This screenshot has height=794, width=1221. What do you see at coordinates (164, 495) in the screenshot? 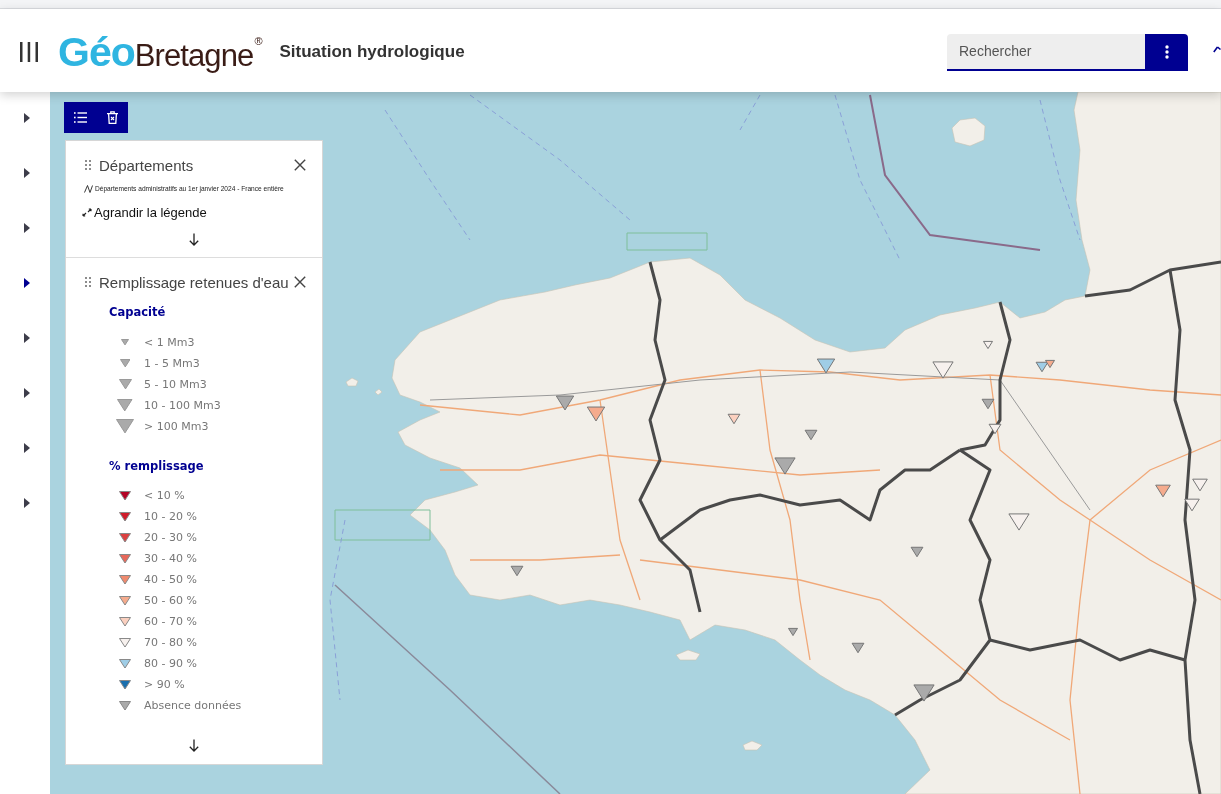
I see `legend-label: < 10 %` at bounding box center [164, 495].